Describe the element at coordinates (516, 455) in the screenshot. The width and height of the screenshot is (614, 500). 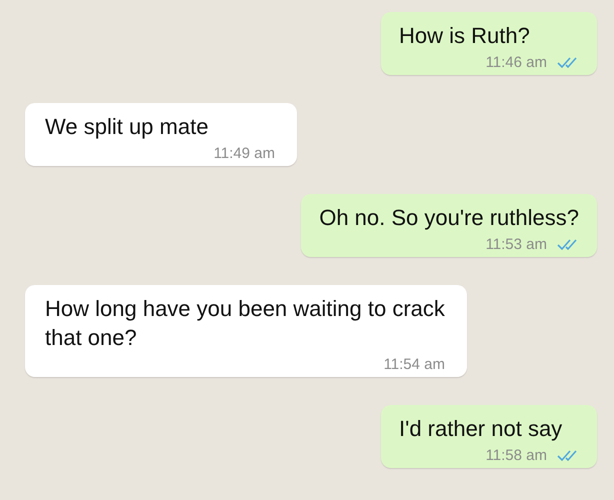
I see `message-time: 11:58 am` at that location.